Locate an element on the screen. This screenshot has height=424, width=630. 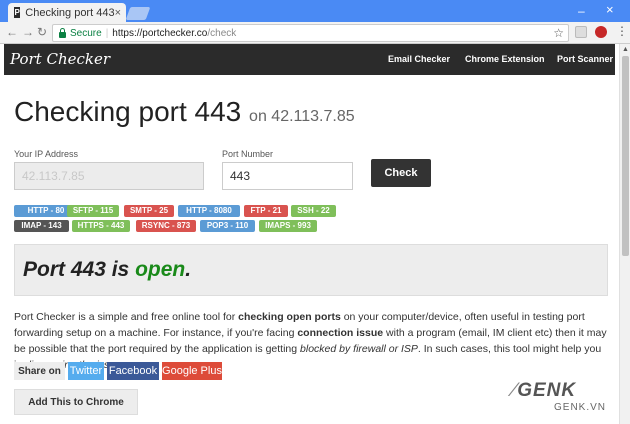
watermark-logo: ⁄GENK is located at coordinates (544, 391).